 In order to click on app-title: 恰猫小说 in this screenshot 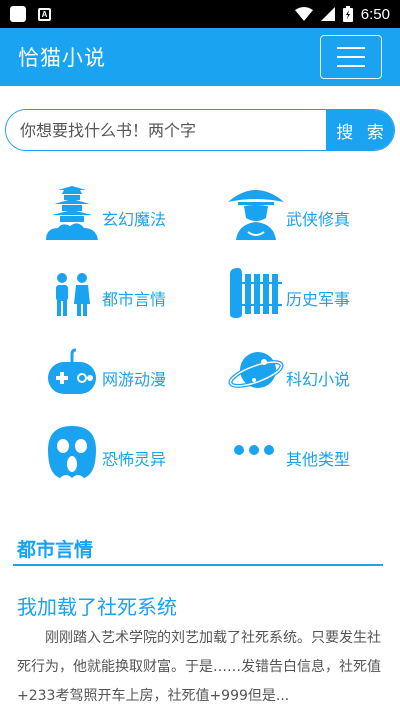, I will do `click(62, 58)`.